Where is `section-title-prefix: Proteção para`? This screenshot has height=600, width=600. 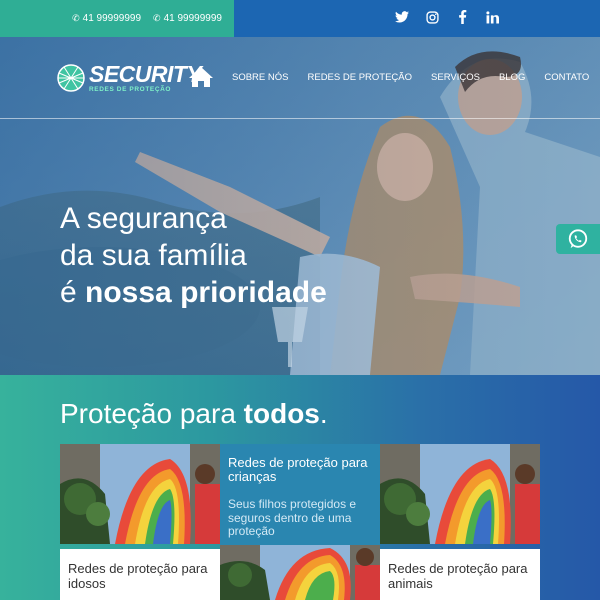
section-title-prefix: Proteção para is located at coordinates (152, 413).